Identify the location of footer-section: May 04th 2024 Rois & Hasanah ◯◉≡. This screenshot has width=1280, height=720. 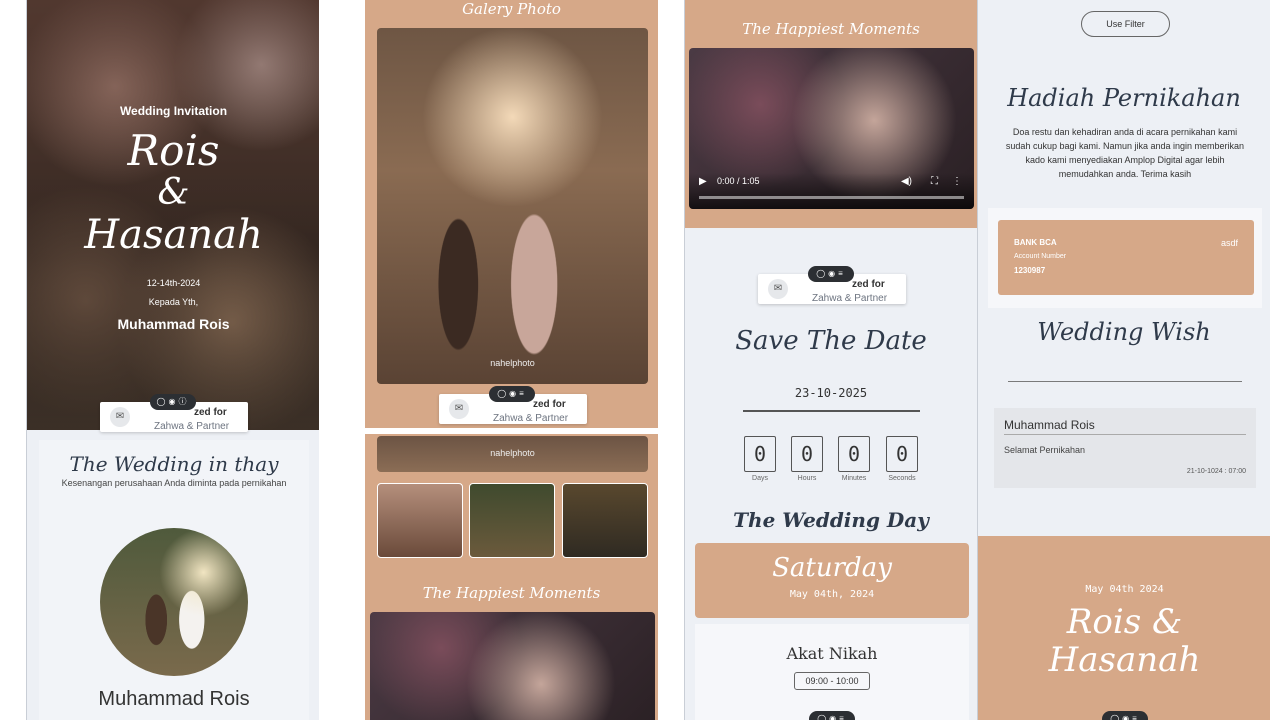
(1124, 628).